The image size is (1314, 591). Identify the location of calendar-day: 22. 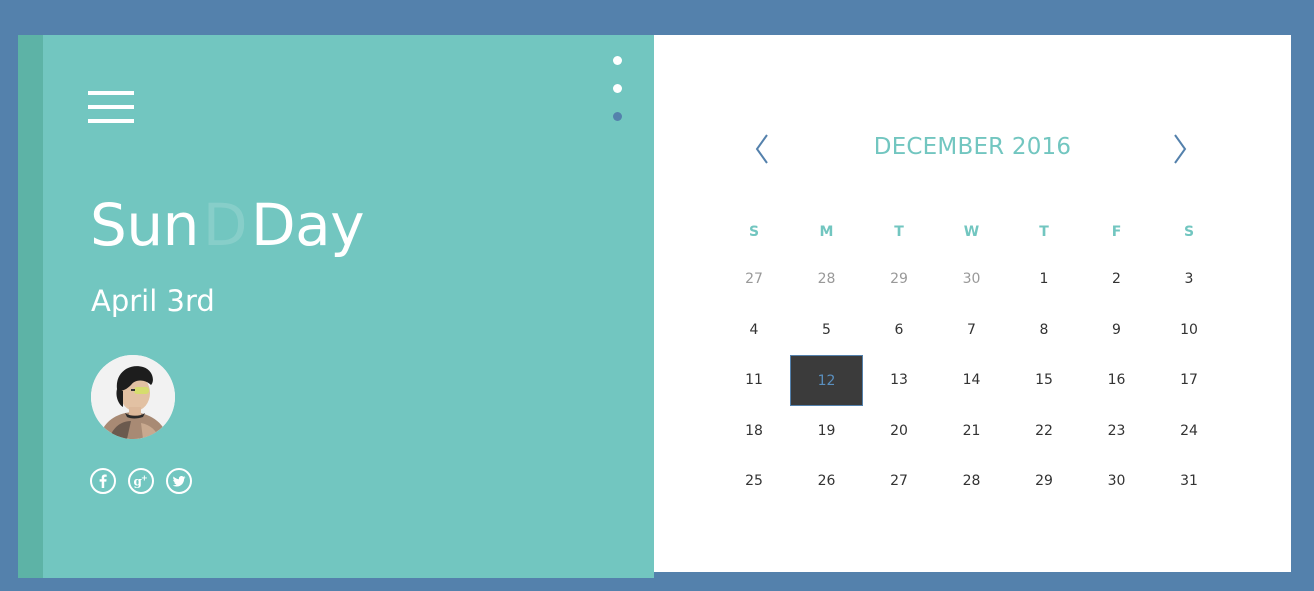
(1044, 431).